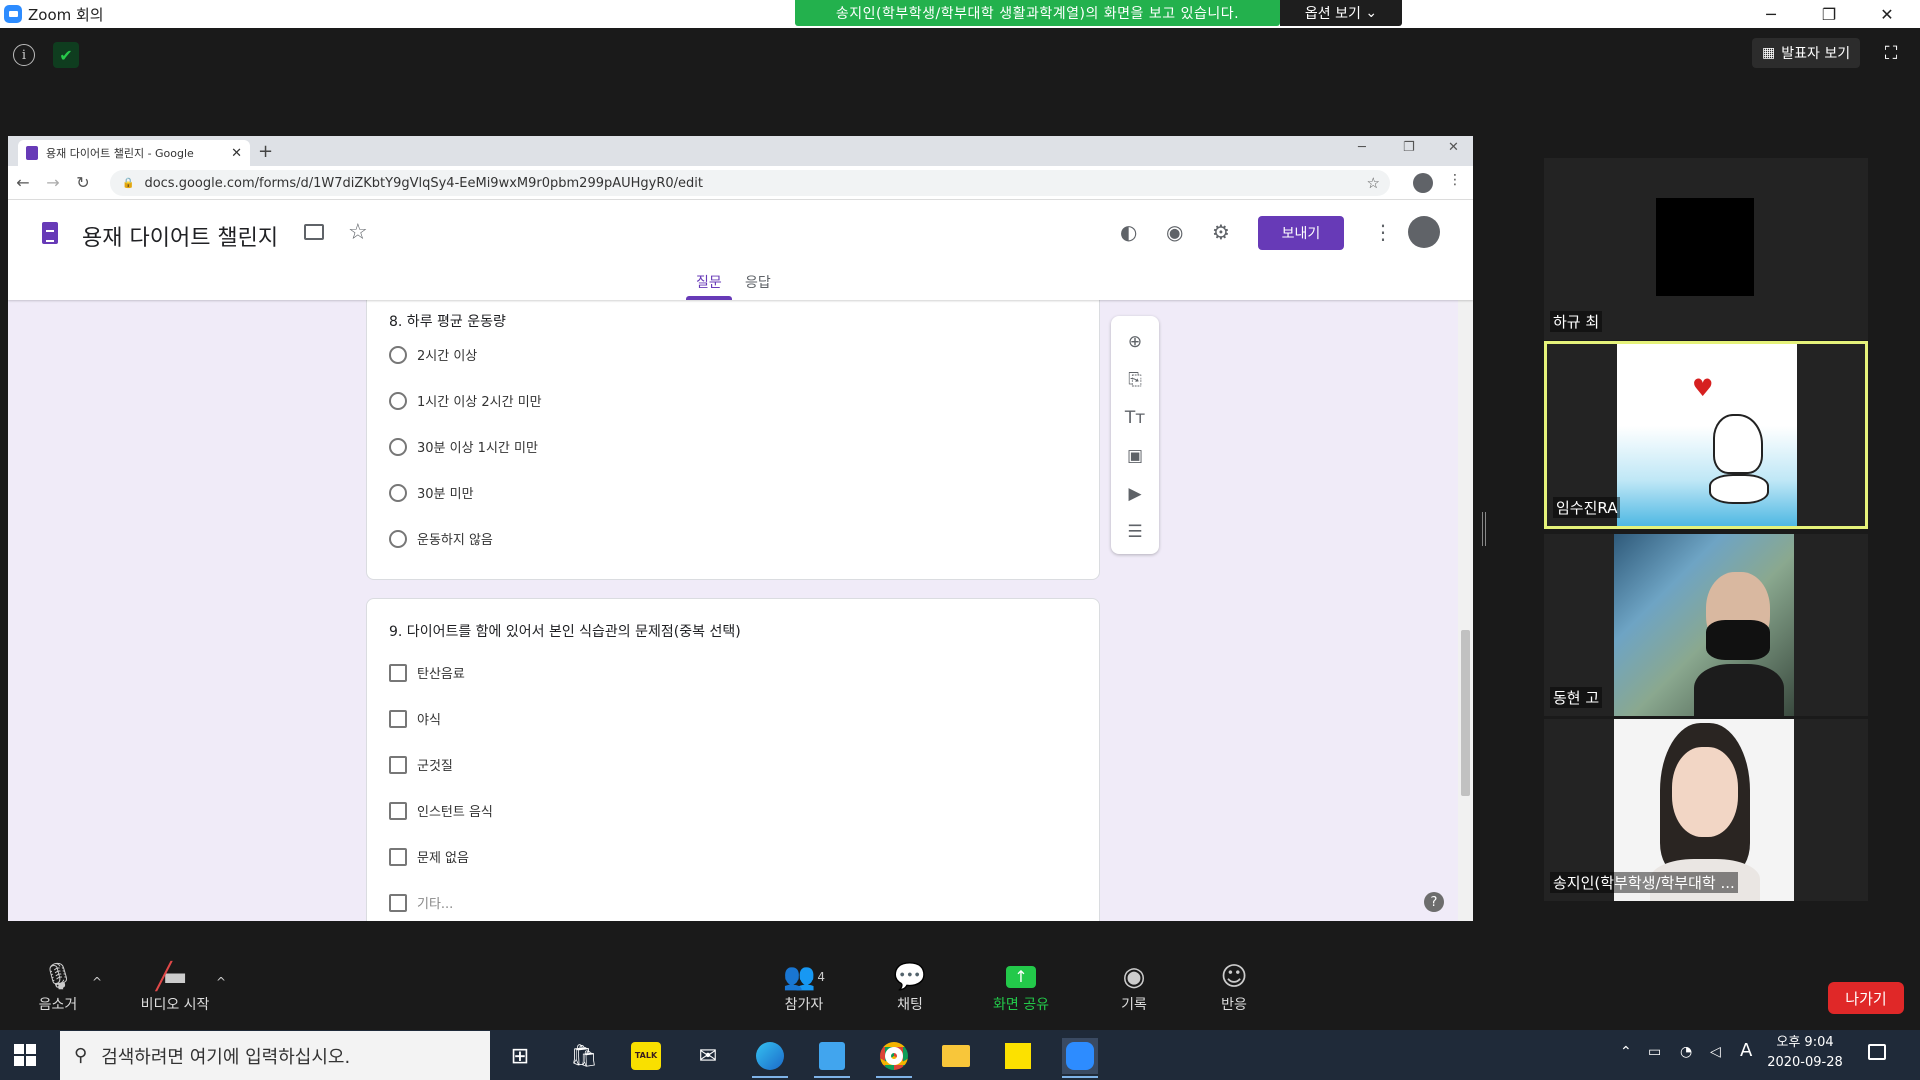 The image size is (1920, 1080). I want to click on tab-questions: 질문, so click(709, 282).